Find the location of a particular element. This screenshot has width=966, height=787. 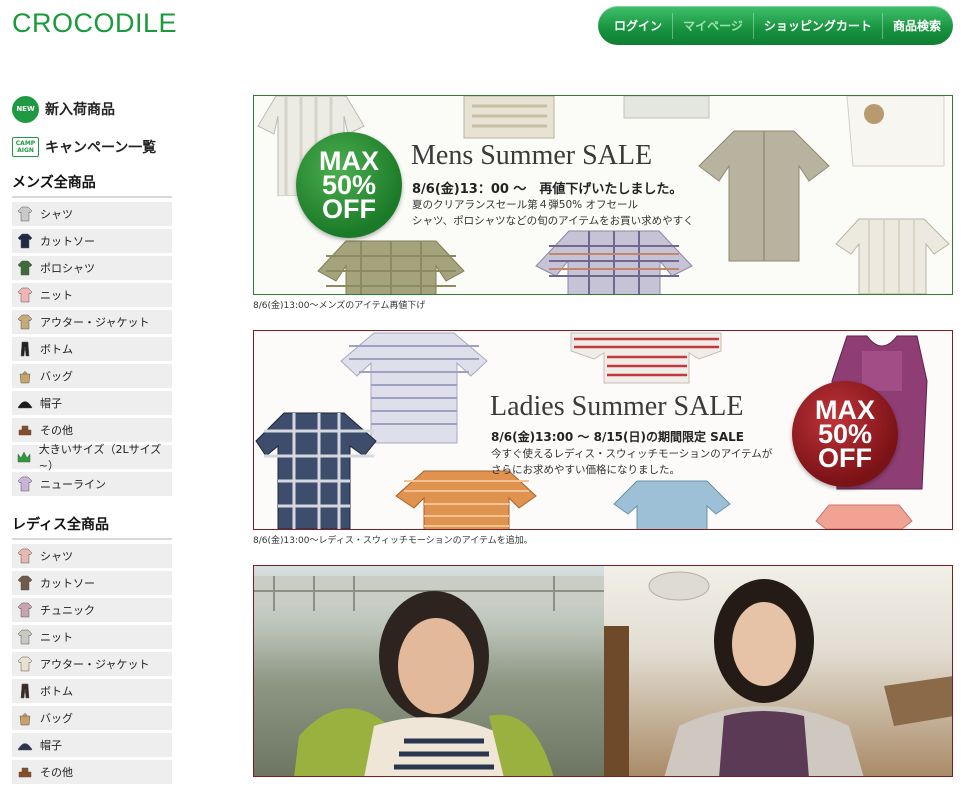

mens-category-item: ボトム is located at coordinates (92, 349).